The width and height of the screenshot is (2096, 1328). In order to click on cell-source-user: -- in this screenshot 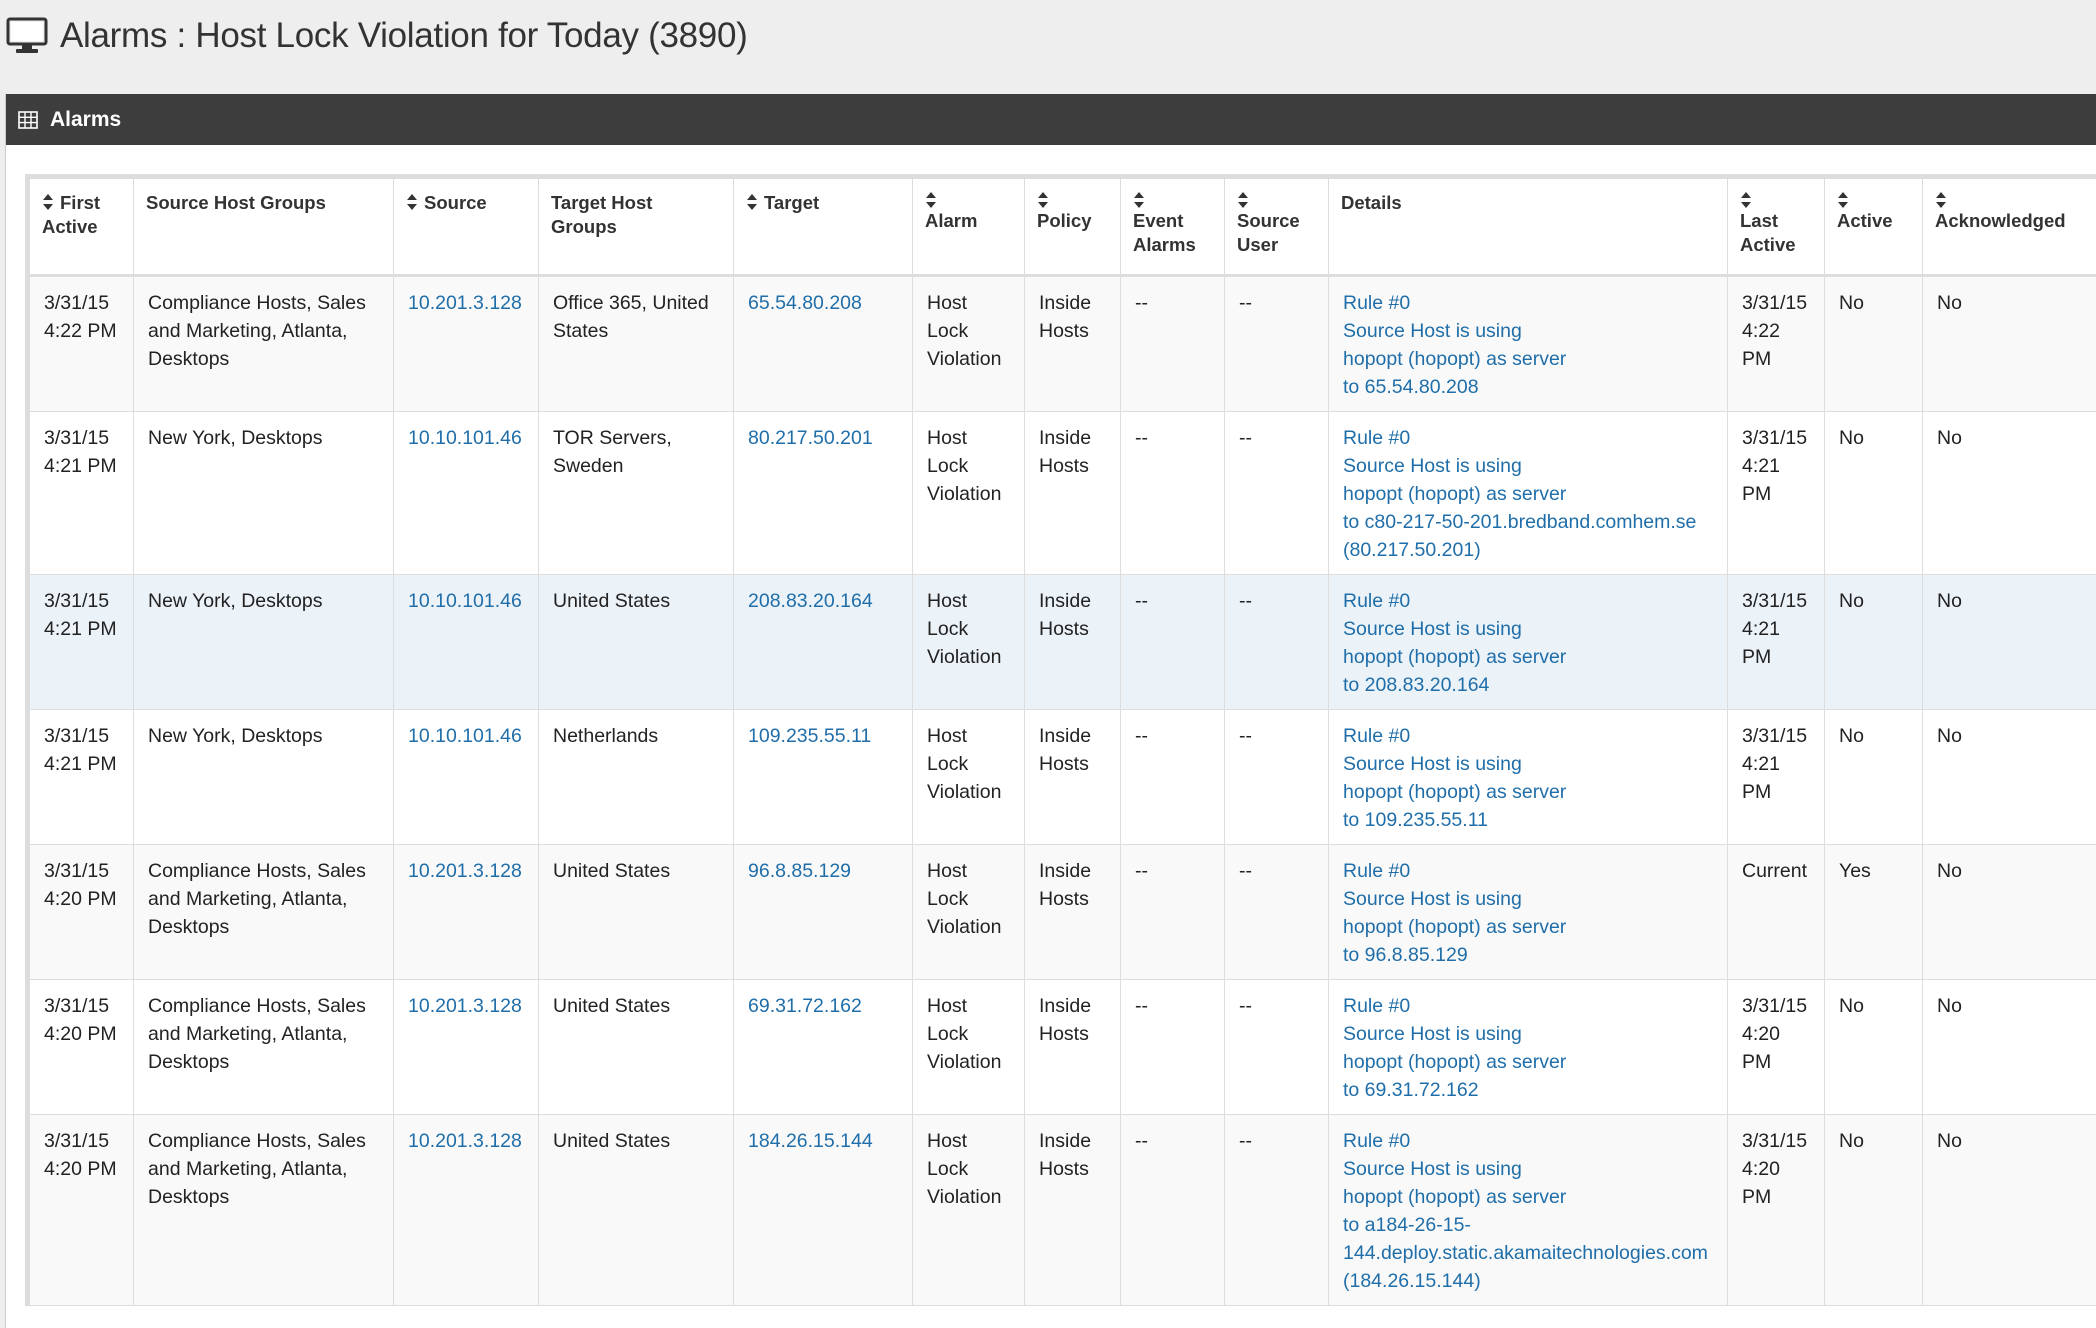, I will do `click(1276, 1047)`.